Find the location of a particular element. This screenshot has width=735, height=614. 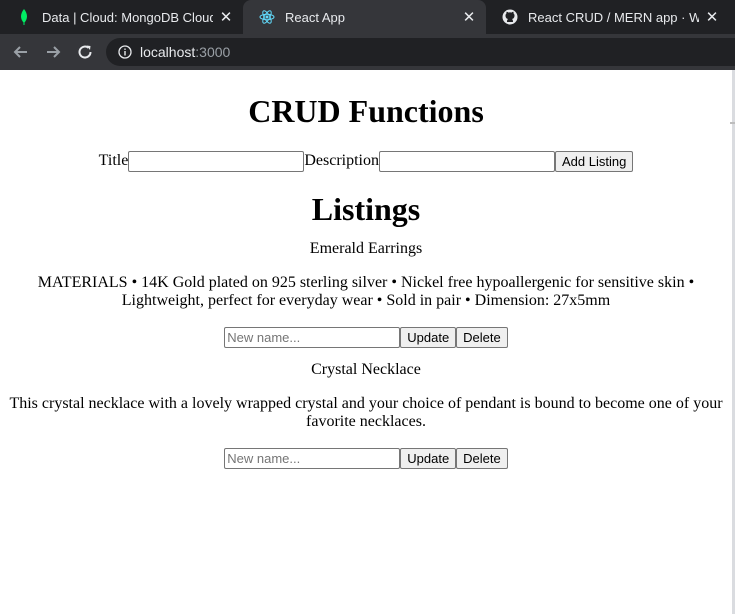

url-port: :3000 is located at coordinates (213, 52).